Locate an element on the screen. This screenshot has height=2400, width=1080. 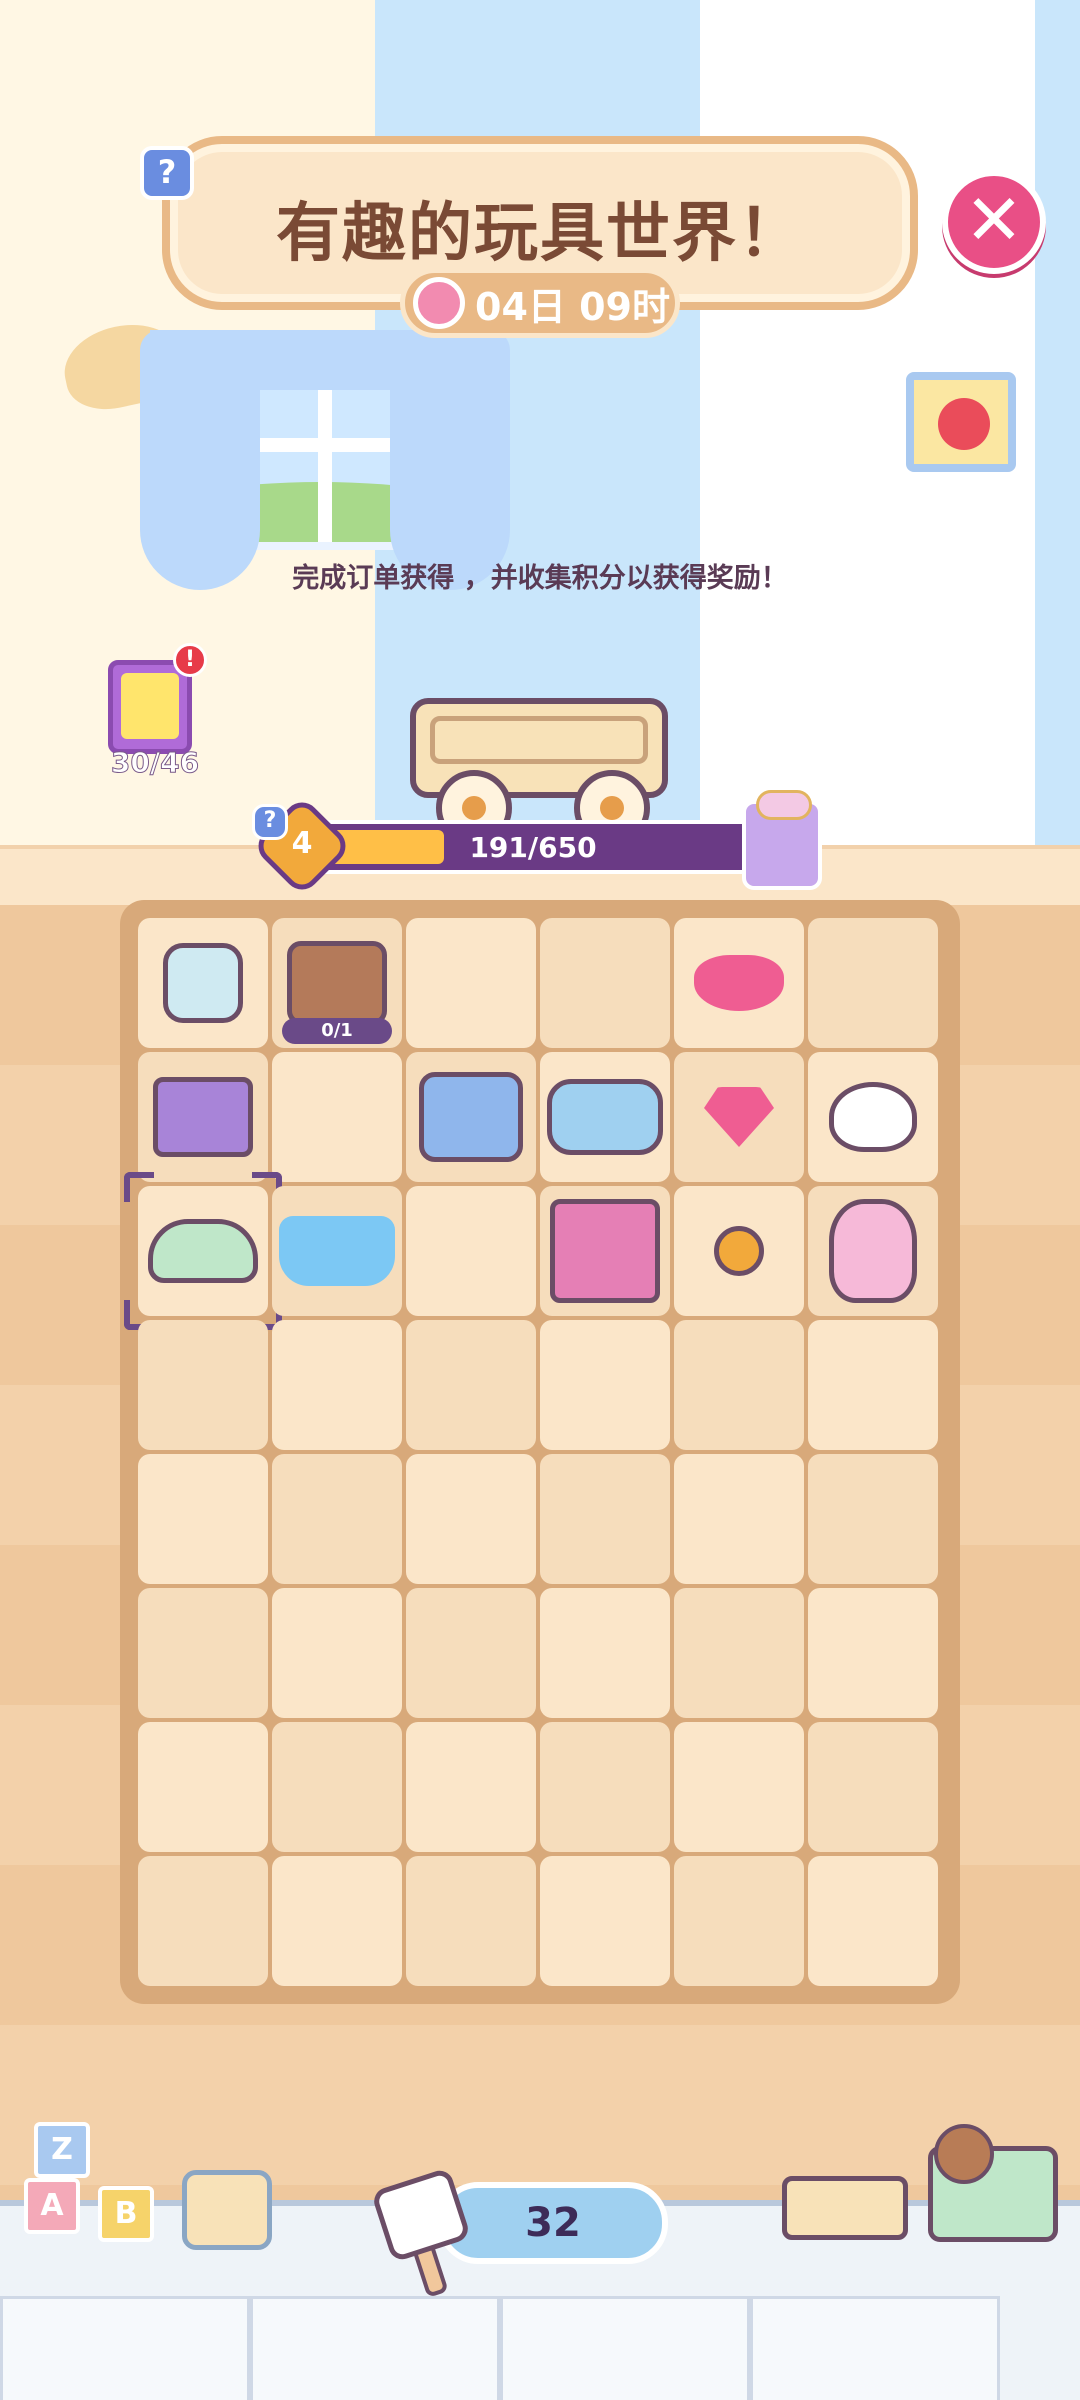
level-progress-bar: 191/650 is located at coordinates (533, 847).